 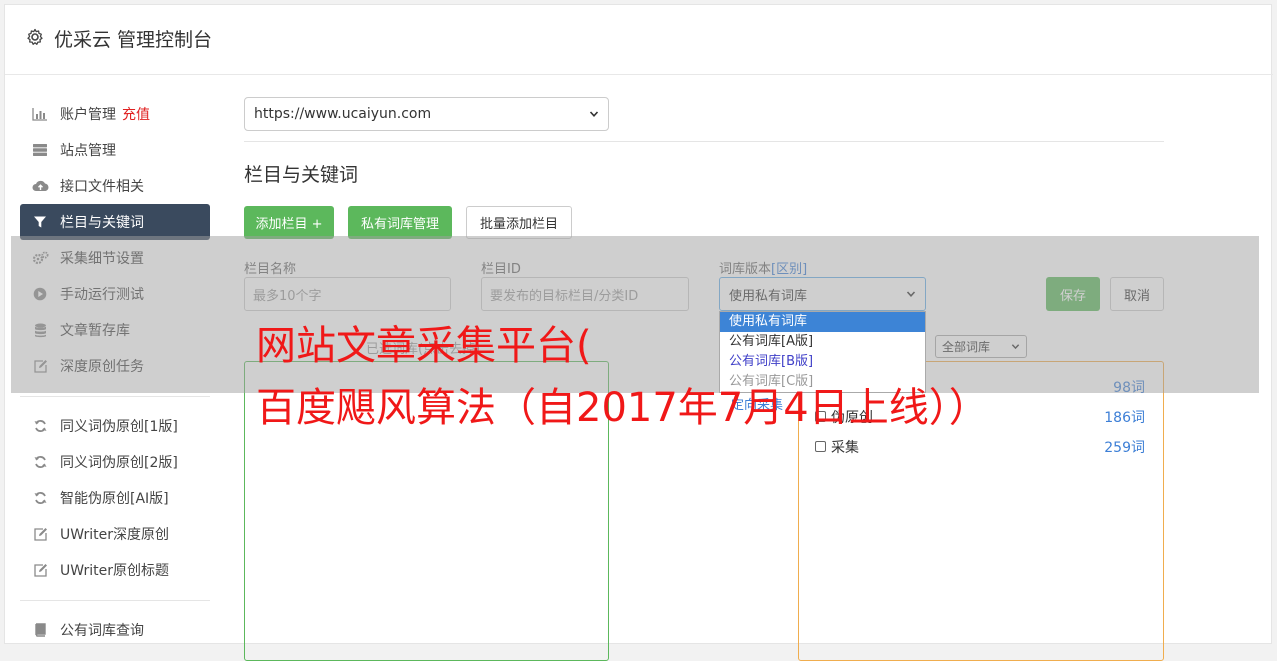 I want to click on filter-icon, so click(x=40, y=222).